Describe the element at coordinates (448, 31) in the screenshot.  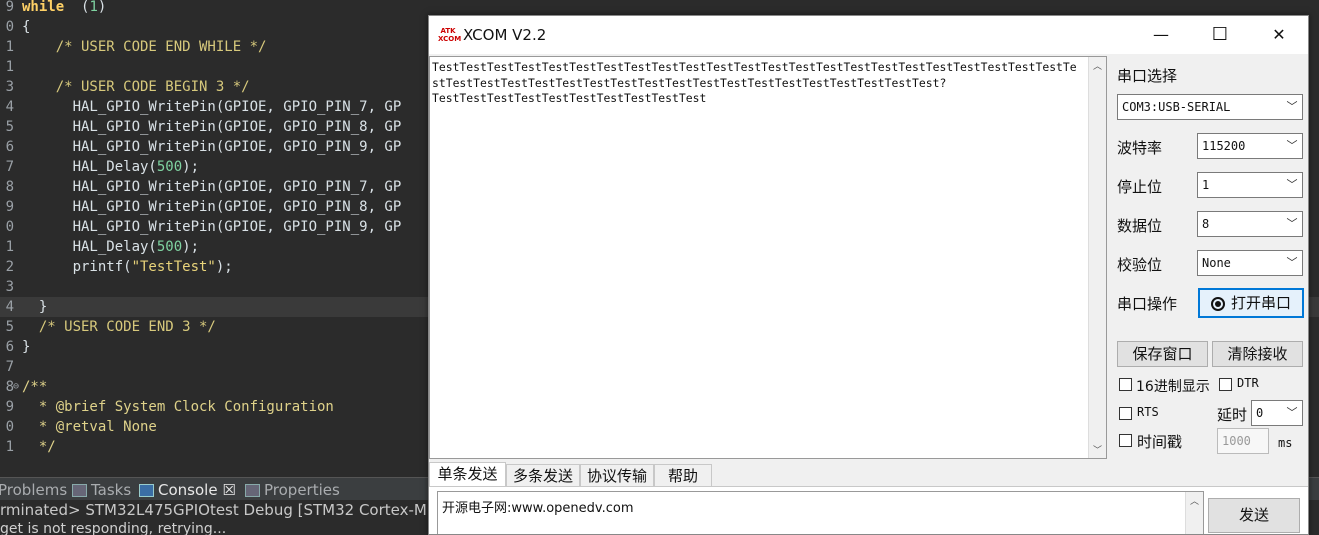
I see `app-logo-top: ATK` at that location.